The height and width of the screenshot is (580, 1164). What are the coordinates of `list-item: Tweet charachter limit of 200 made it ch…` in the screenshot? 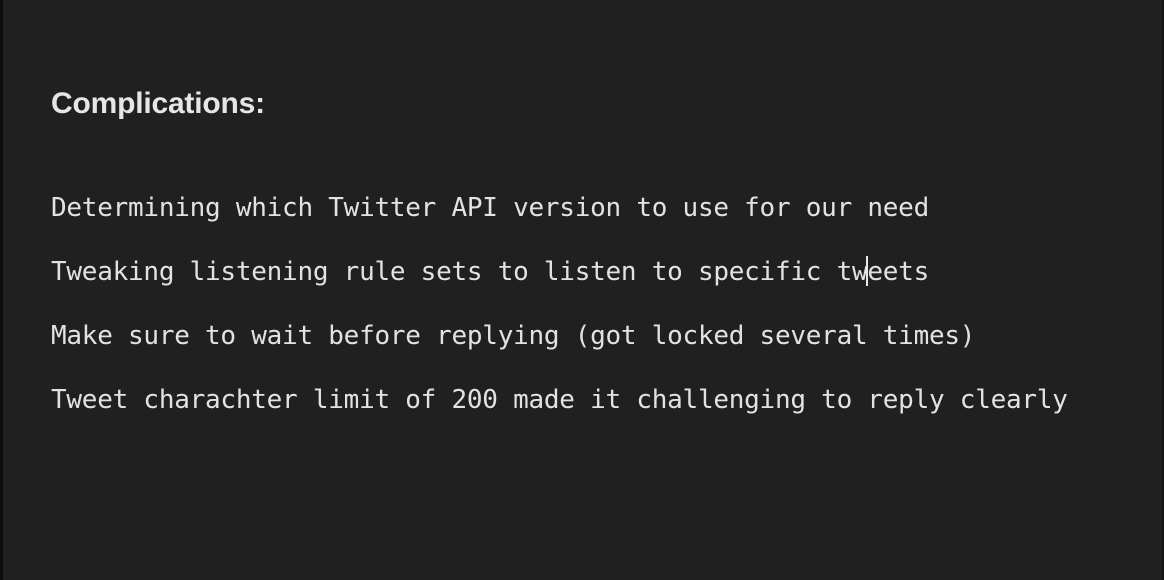 It's located at (559, 400).